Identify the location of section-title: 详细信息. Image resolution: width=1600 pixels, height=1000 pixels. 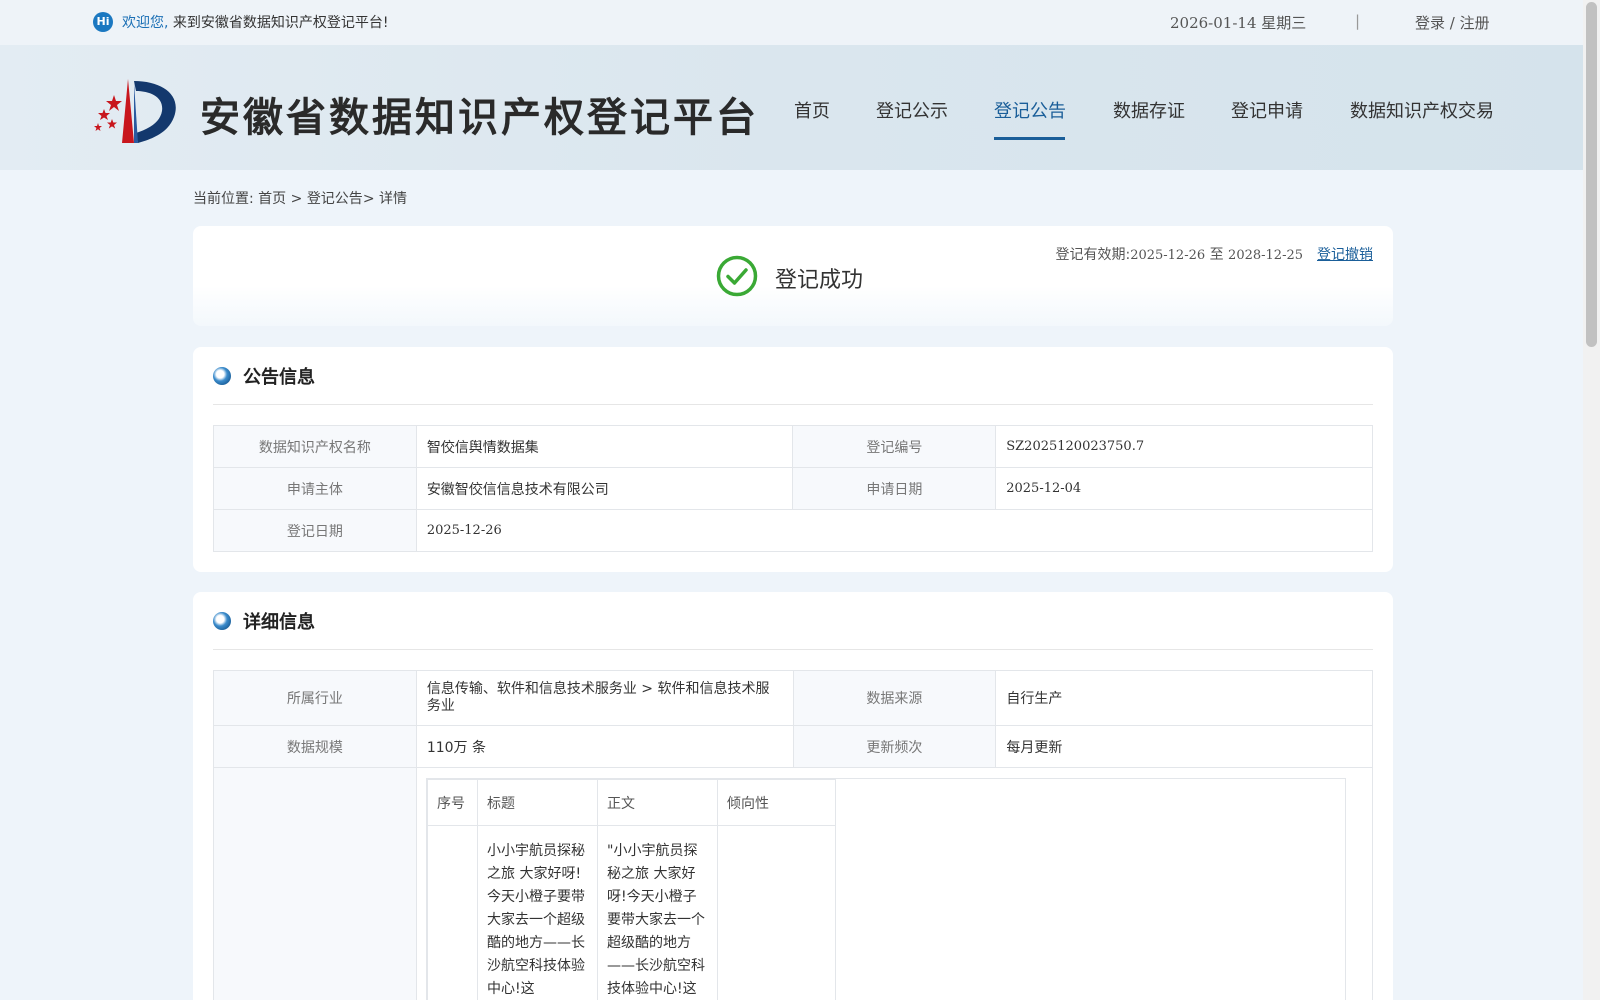
(279, 622).